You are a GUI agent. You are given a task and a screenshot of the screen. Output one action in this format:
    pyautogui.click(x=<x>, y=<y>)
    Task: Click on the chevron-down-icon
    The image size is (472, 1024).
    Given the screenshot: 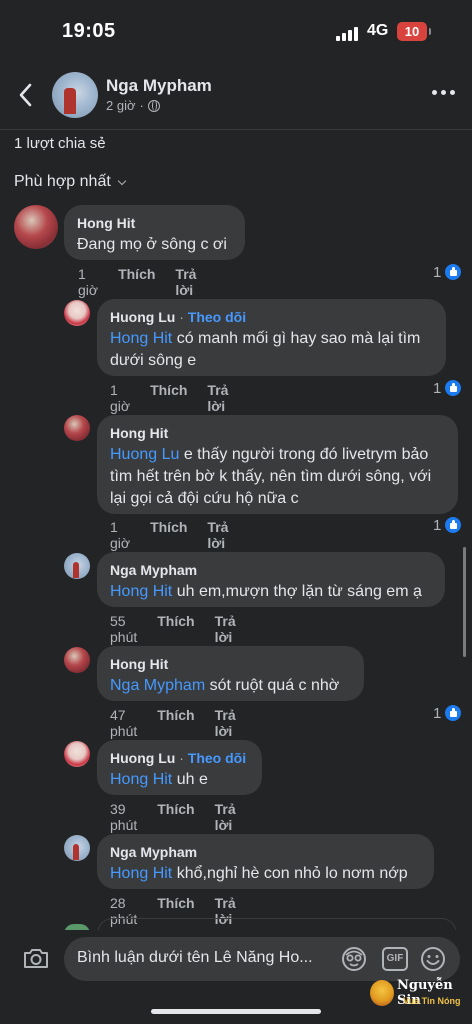 What is the action you would take?
    pyautogui.click(x=122, y=180)
    